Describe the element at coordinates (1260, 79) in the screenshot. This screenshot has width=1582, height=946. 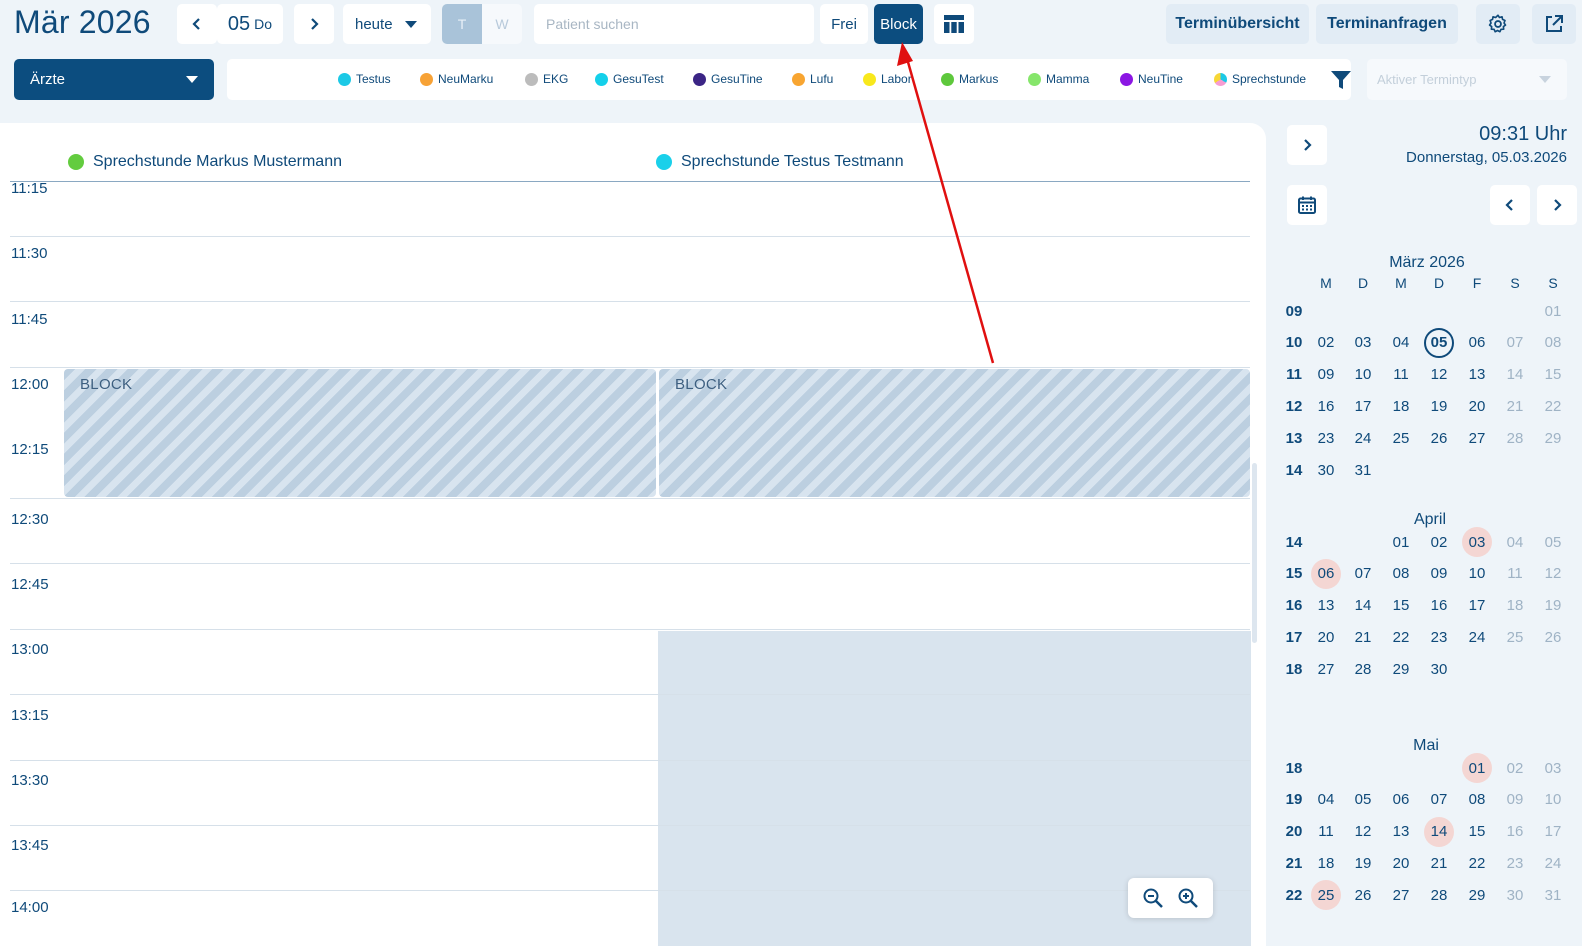
I see `legend-item-sprechstunde: Sprechstunde` at that location.